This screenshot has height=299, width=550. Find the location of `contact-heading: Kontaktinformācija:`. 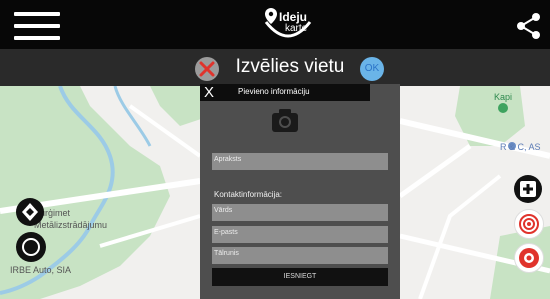

contact-heading: Kontaktinformācija: is located at coordinates (248, 194).